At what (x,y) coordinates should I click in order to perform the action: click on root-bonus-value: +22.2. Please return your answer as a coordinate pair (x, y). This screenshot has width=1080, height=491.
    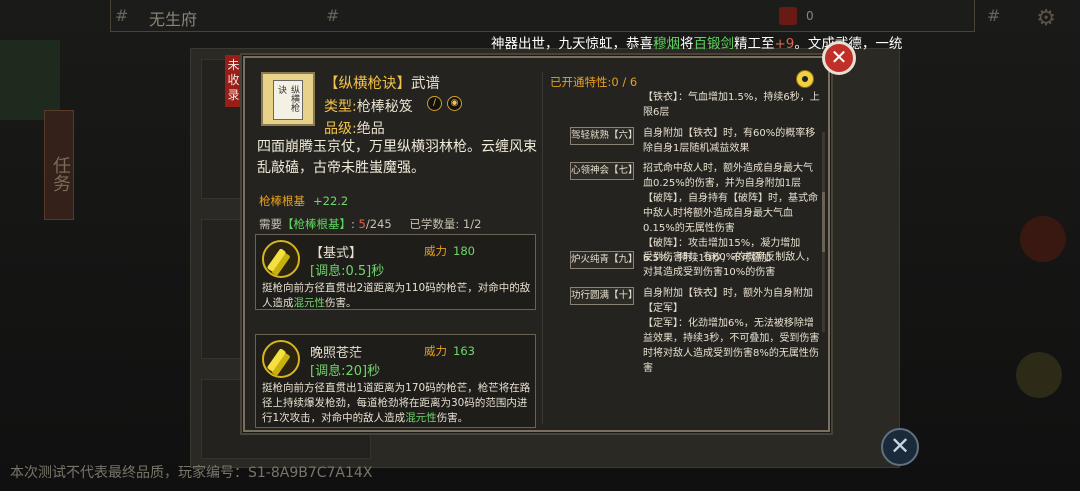
    Looking at the image, I should click on (331, 201).